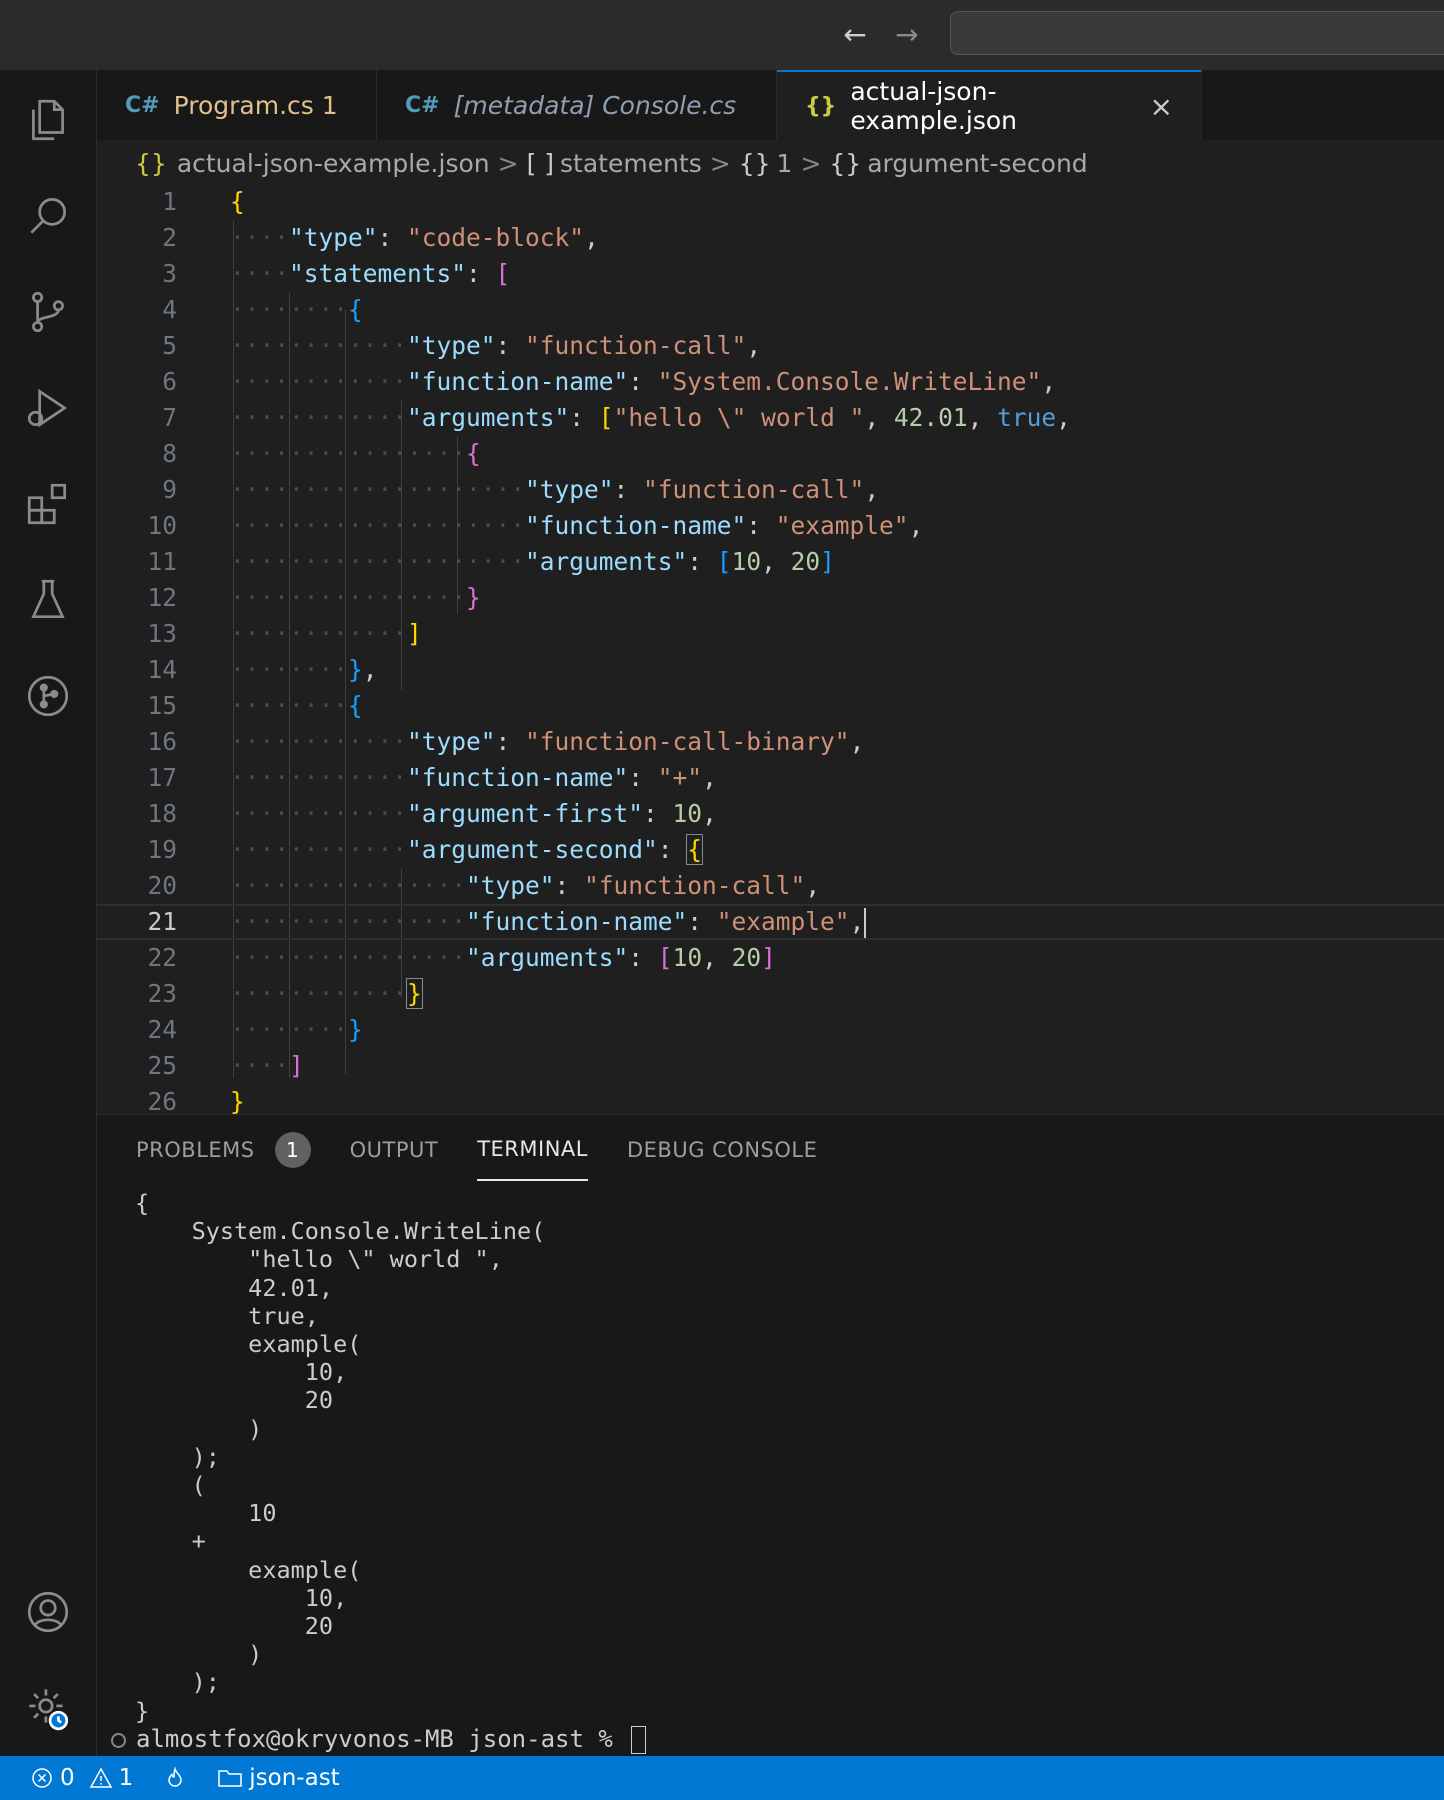 Image resolution: width=1444 pixels, height=1800 pixels. Describe the element at coordinates (169, 273) in the screenshot. I see `line-number: 3` at that location.